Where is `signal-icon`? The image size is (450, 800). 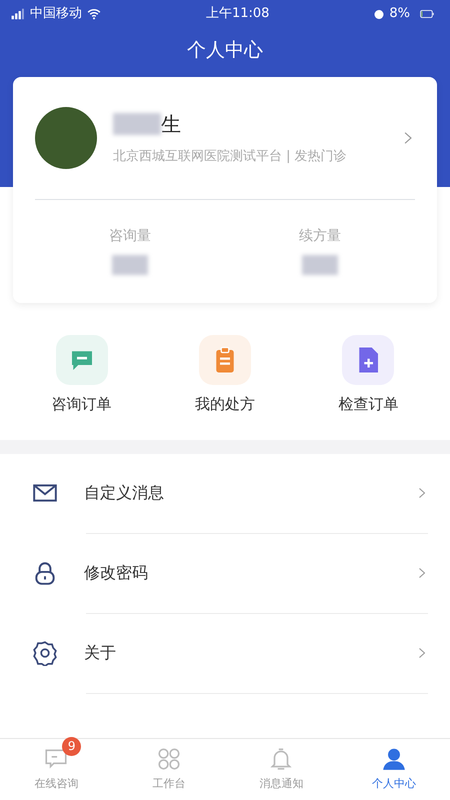 signal-icon is located at coordinates (18, 14).